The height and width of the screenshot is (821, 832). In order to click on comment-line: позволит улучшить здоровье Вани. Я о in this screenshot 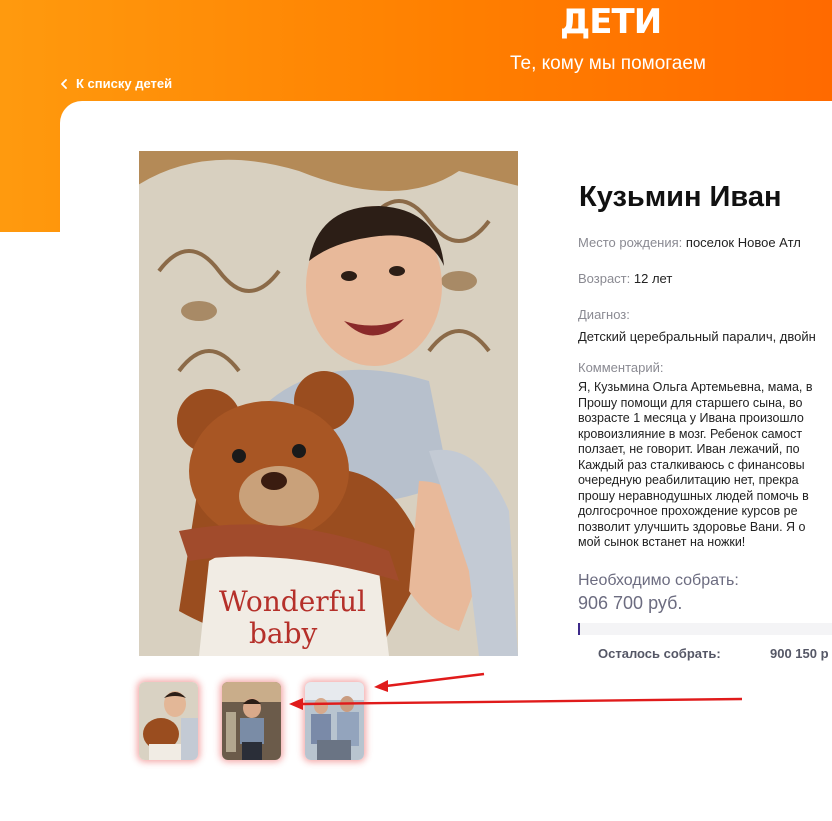, I will do `click(692, 526)`.